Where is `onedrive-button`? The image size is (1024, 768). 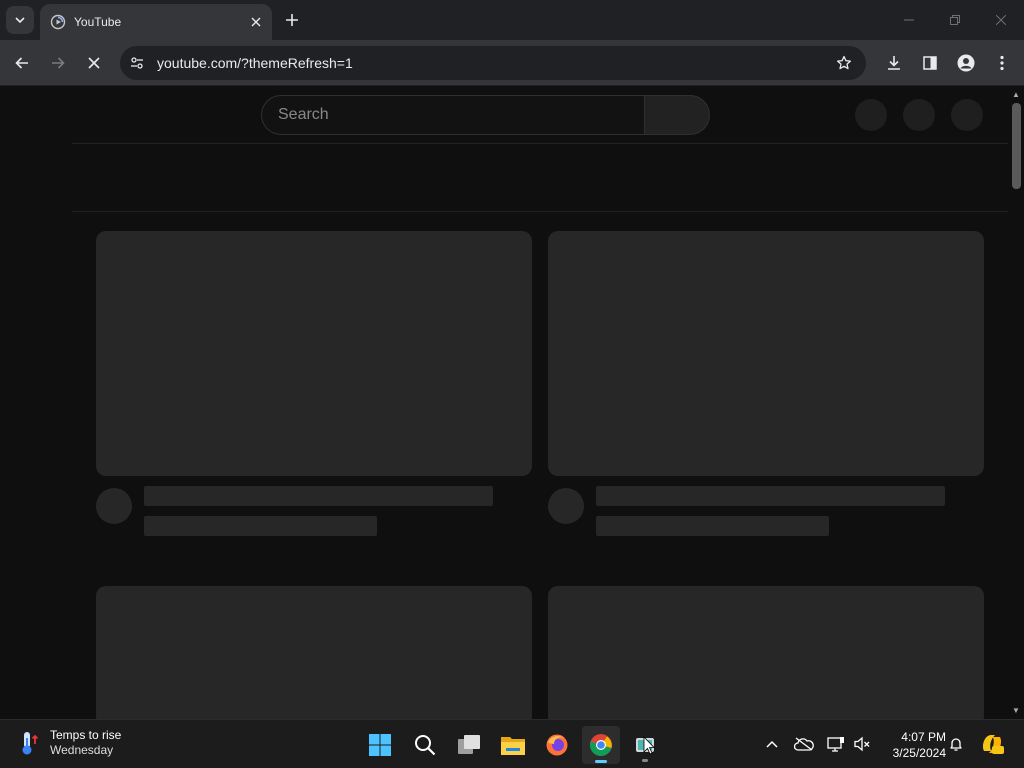
onedrive-button is located at coordinates (804, 744).